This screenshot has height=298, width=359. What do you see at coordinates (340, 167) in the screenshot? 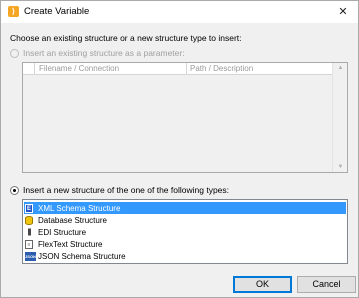
I see `scroll-down-arrow-icon: ▼` at bounding box center [340, 167].